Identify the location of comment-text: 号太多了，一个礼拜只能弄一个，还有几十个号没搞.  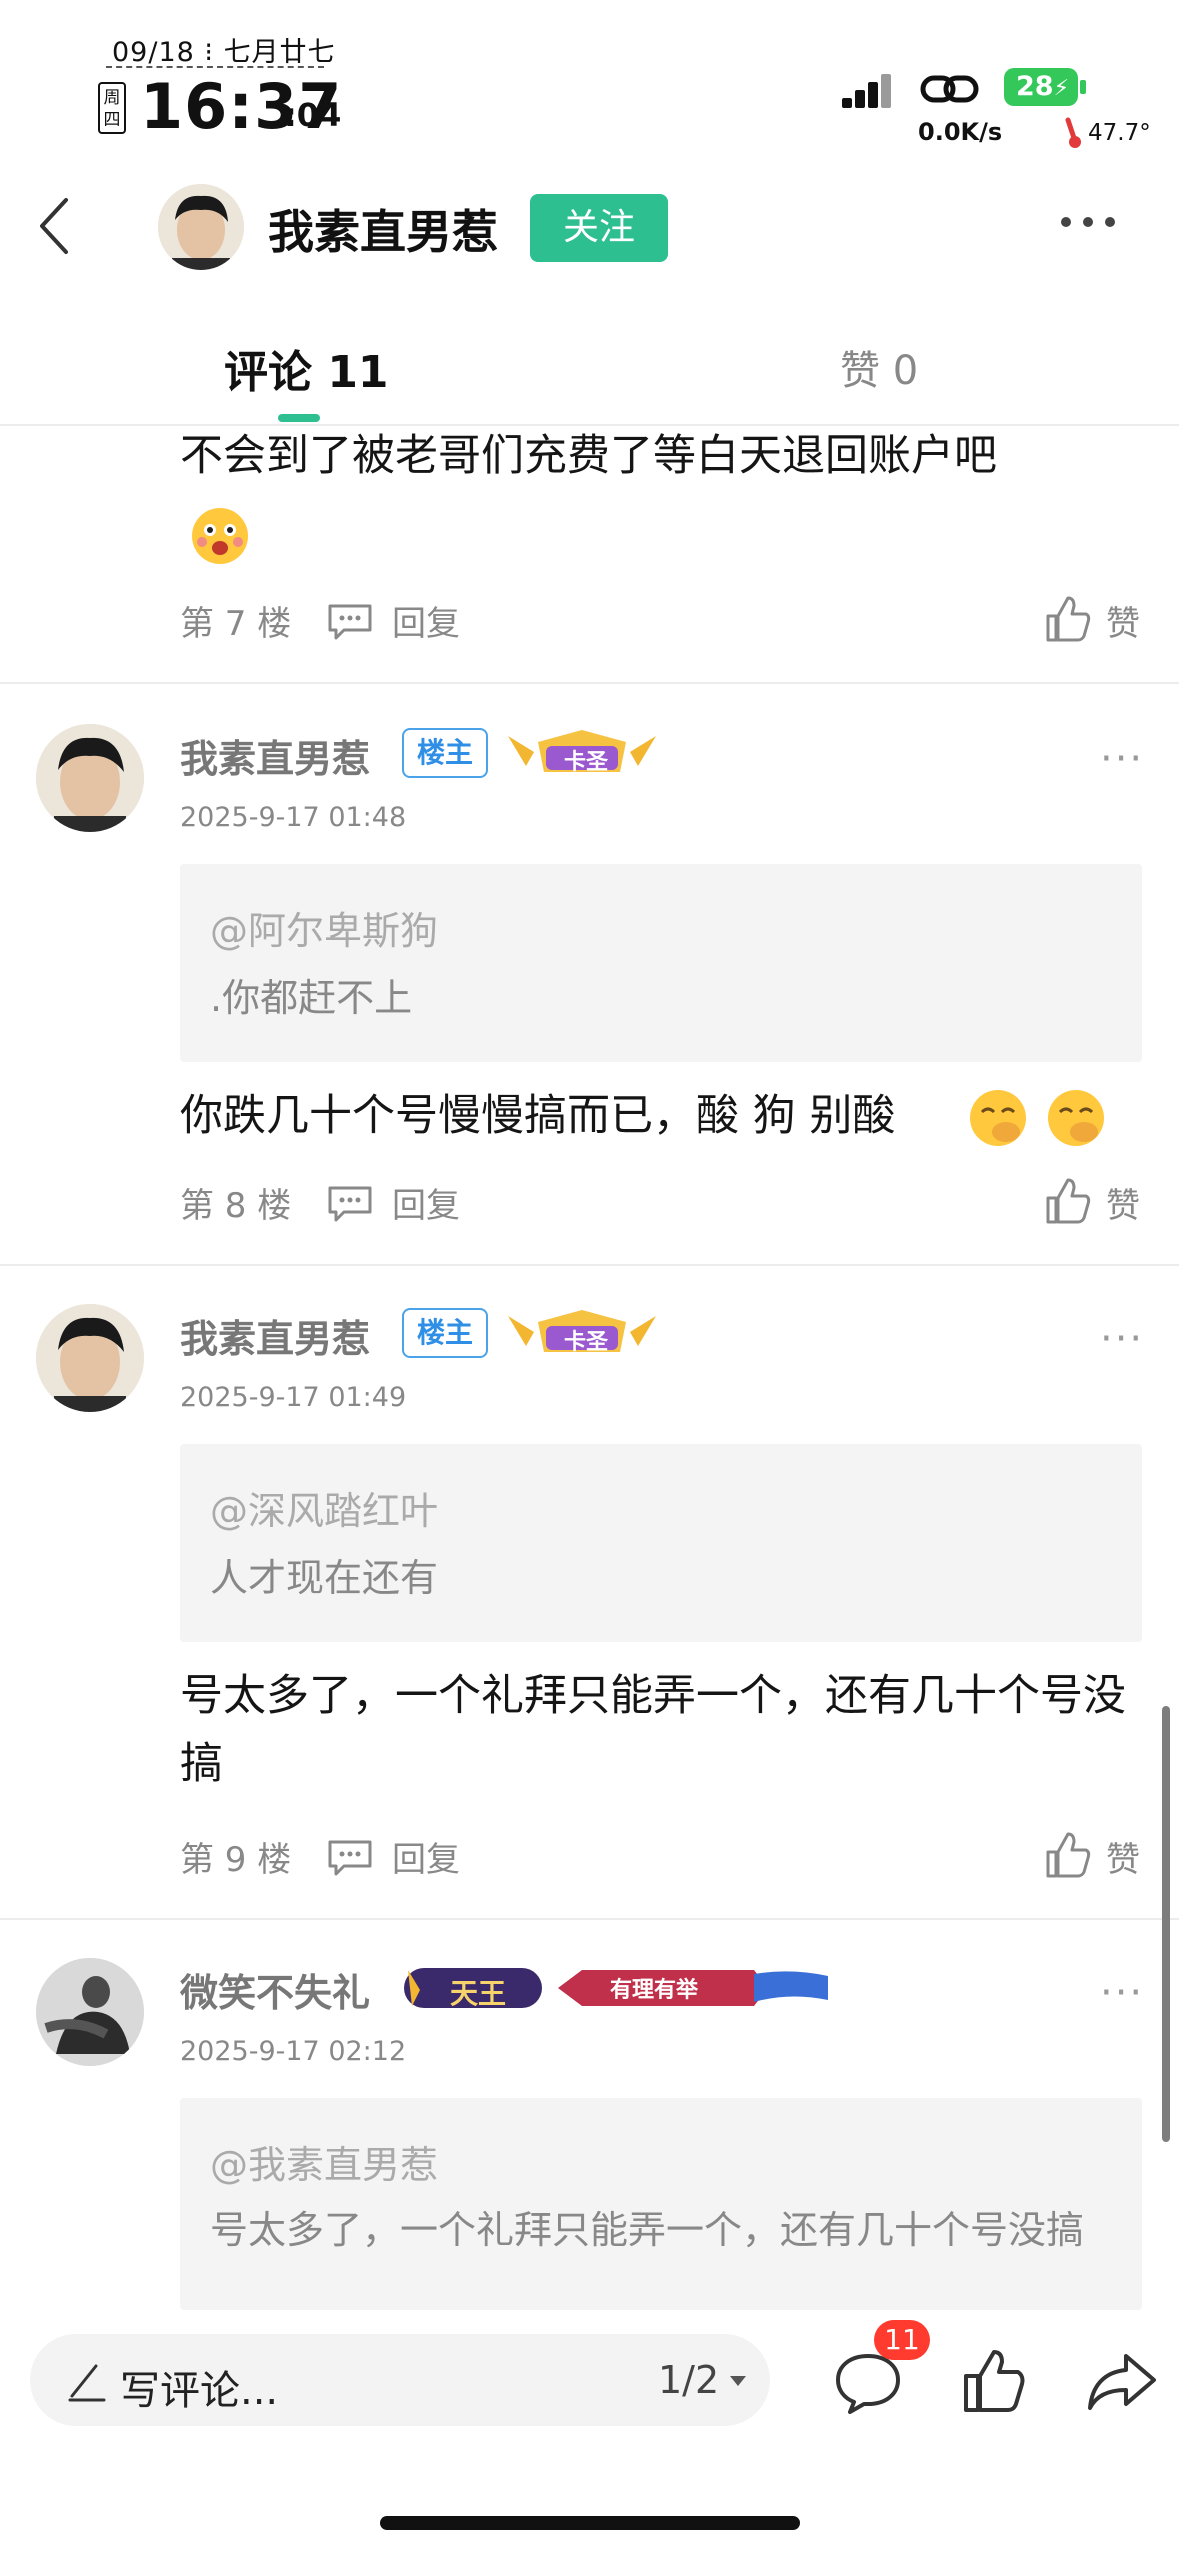
(653, 1730).